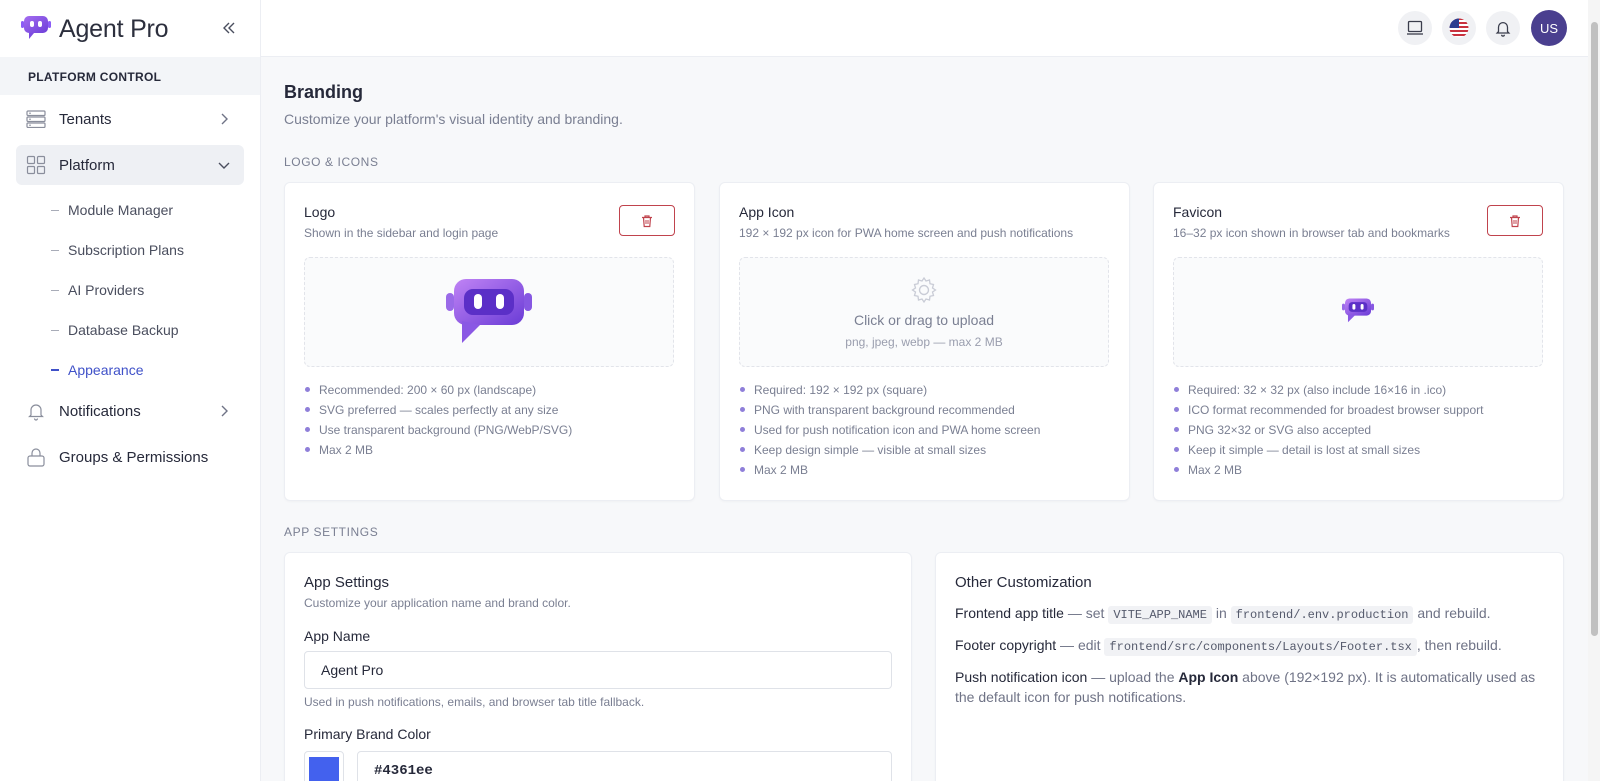  What do you see at coordinates (624, 766) in the screenshot?
I see `brand-color-input` at bounding box center [624, 766].